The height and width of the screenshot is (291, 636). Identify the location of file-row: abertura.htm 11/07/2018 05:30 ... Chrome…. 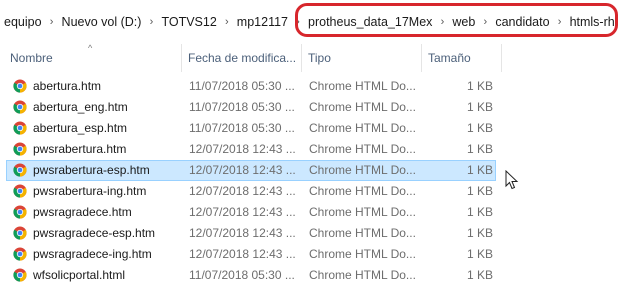
(251, 86).